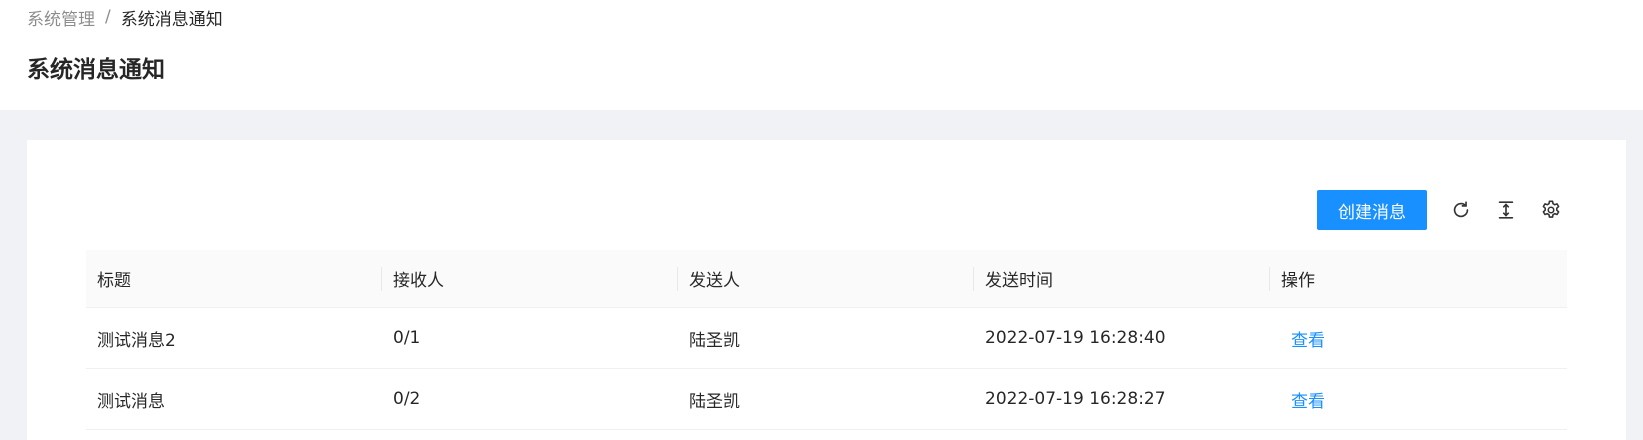 Image resolution: width=1643 pixels, height=440 pixels. Describe the element at coordinates (171, 19) in the screenshot. I see `breadcrumb-item-current: 系统消息通知` at that location.